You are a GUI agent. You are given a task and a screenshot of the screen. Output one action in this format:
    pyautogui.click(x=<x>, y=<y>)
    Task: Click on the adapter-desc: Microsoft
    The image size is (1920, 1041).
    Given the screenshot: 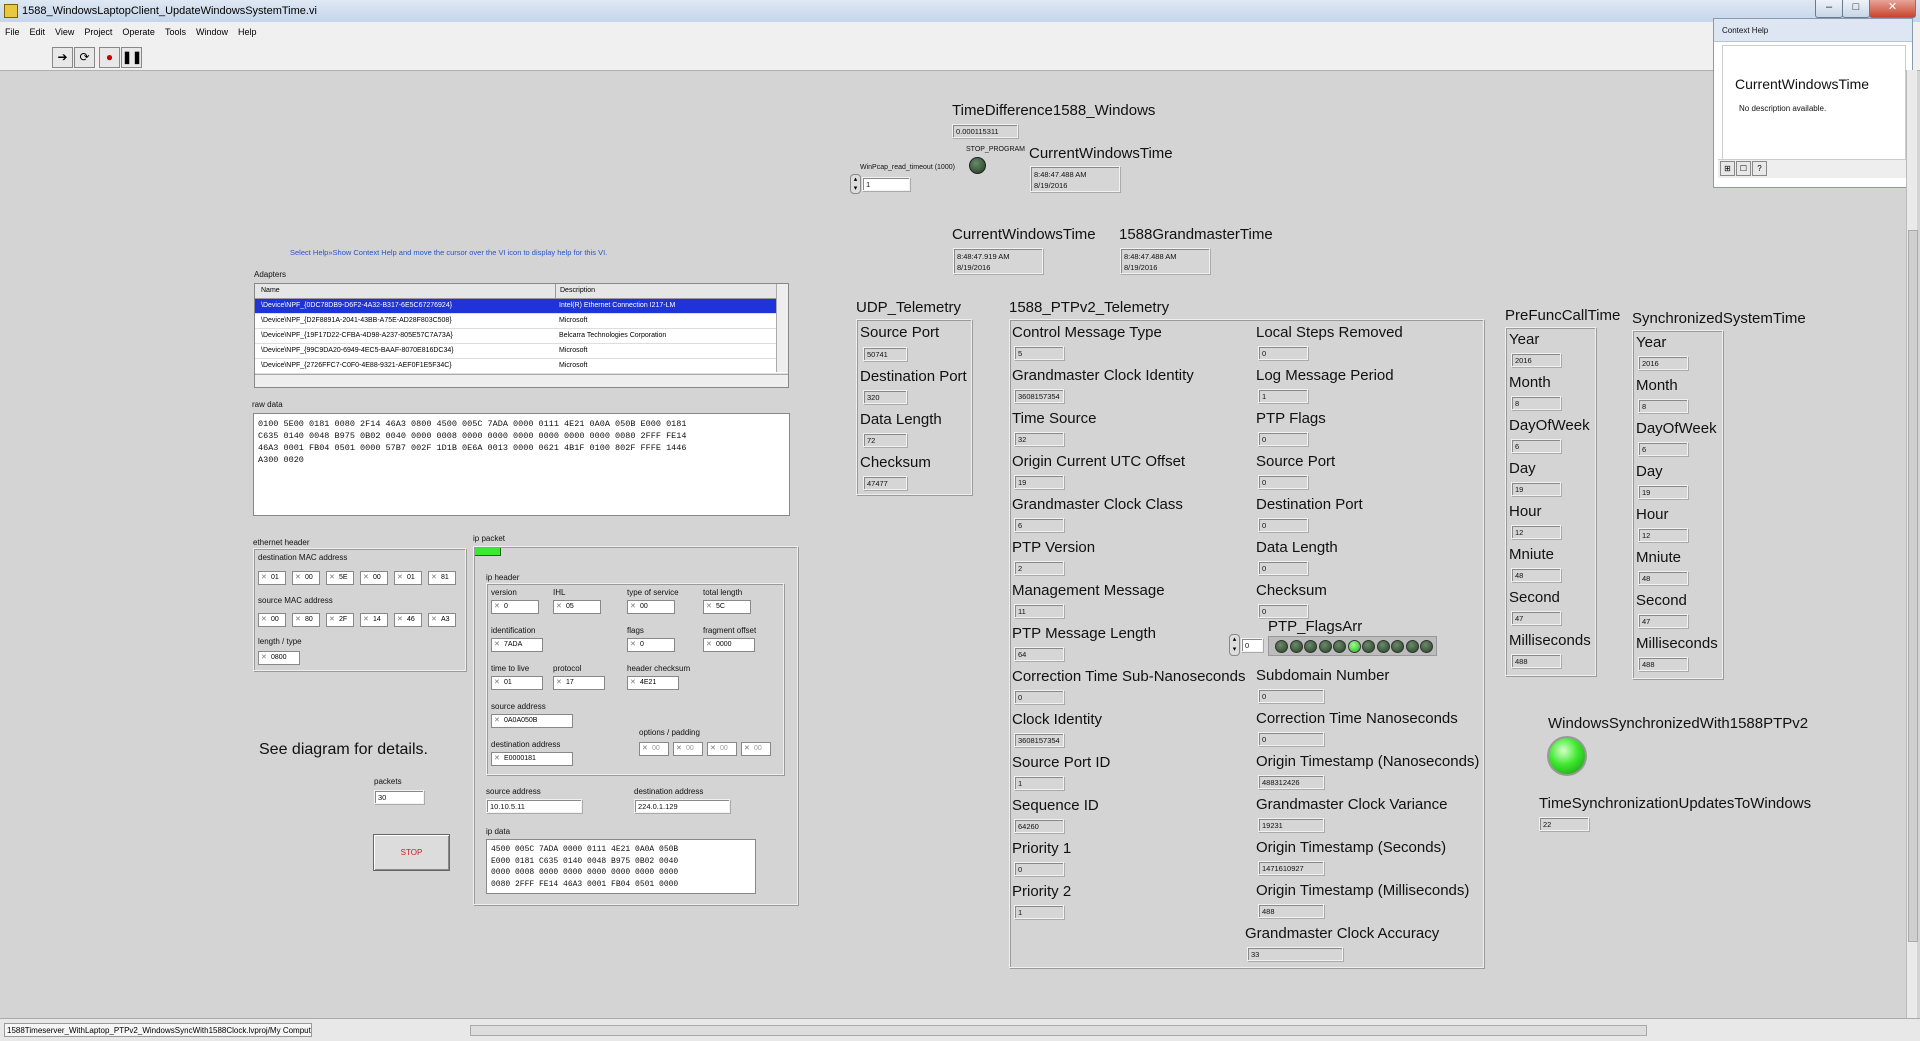 What is the action you would take?
    pyautogui.click(x=573, y=365)
    